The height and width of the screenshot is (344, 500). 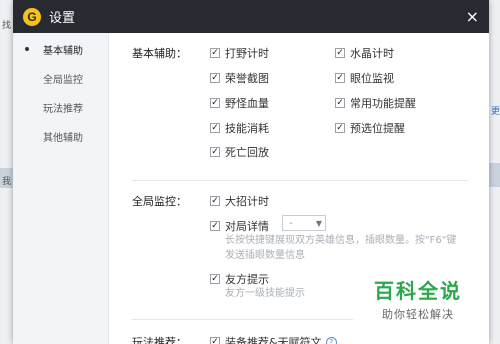 I want to click on option-skill-cost: ✓ 技能消耗, so click(x=239, y=128).